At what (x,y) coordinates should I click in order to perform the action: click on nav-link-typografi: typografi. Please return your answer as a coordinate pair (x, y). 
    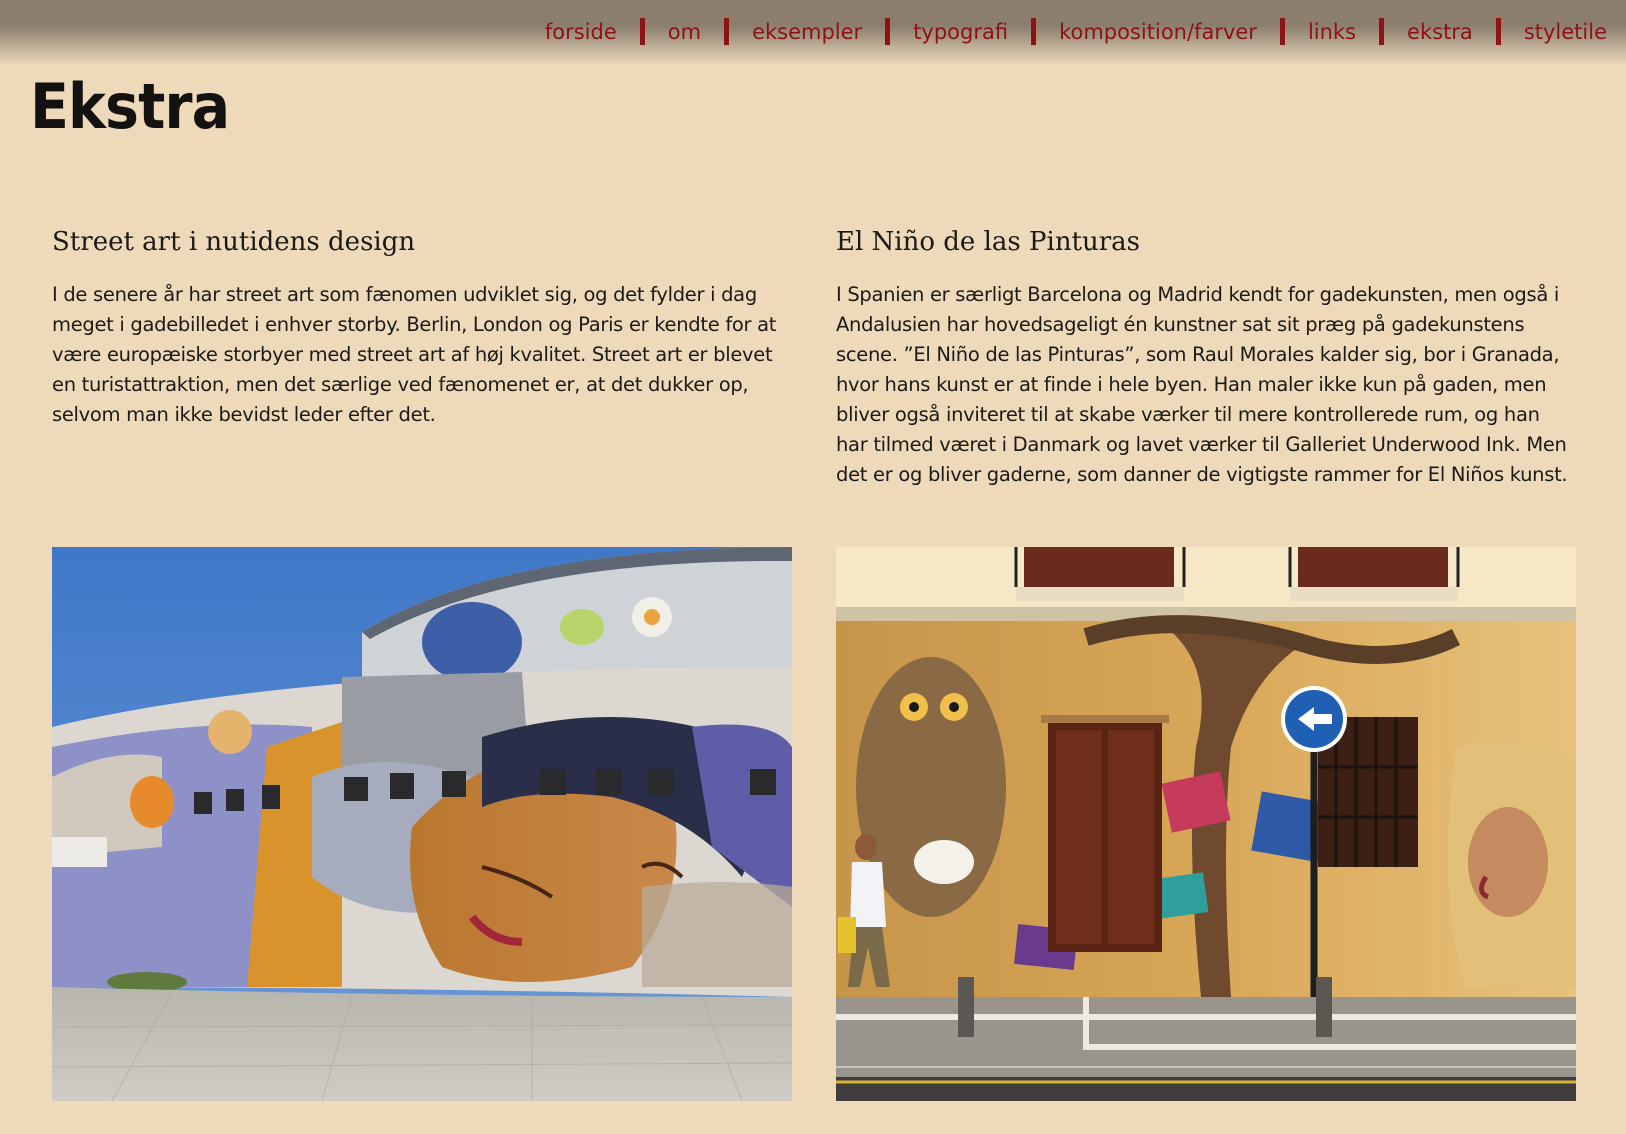
    Looking at the image, I should click on (960, 32).